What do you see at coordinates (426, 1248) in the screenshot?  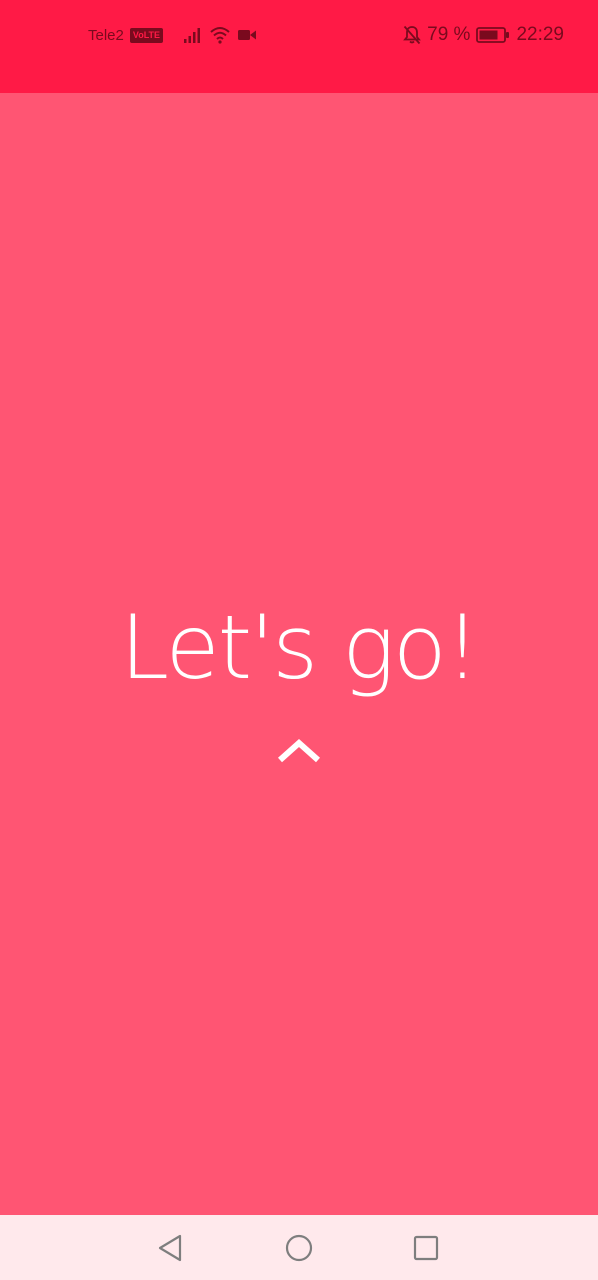 I see `recent-apps-icon` at bounding box center [426, 1248].